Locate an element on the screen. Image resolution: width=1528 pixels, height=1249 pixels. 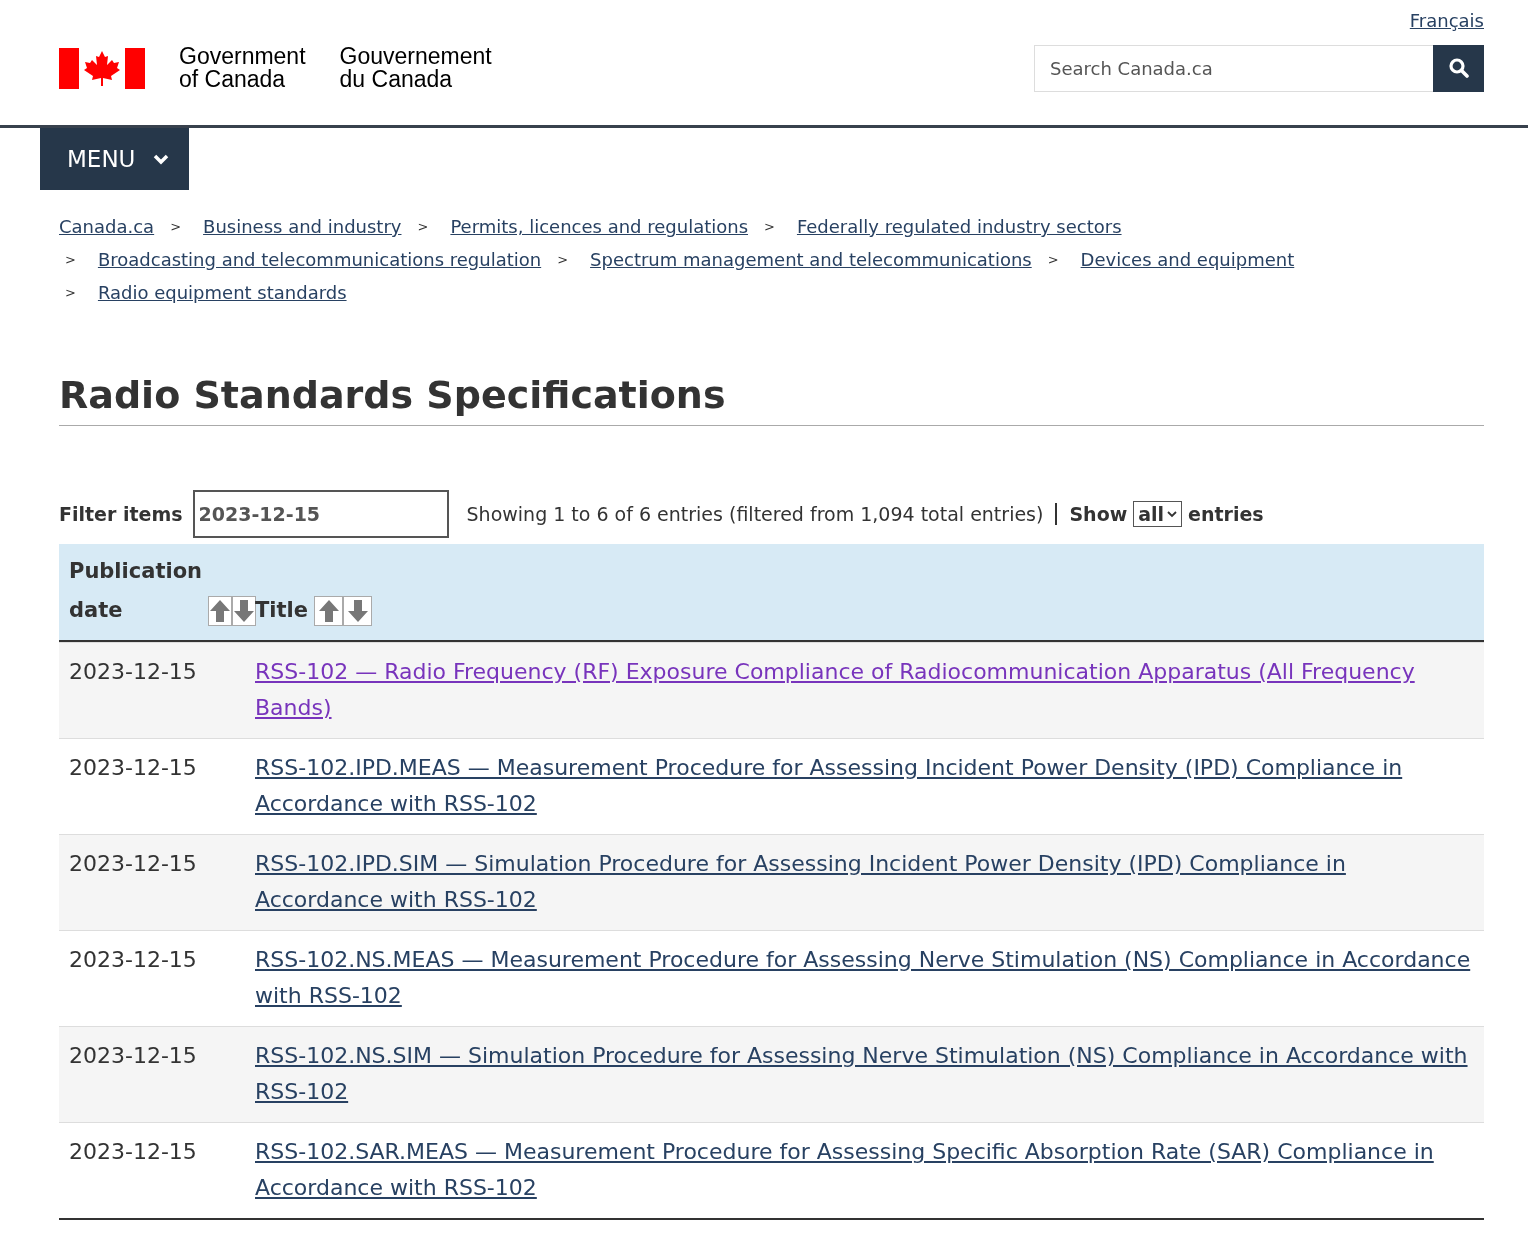
title-link: RSS-102.IPD.SIM — Simulation Procedure for Assessing Incident Power Density (IPD) Compliance in Accordance with RSS-102 is located at coordinates (864, 882).